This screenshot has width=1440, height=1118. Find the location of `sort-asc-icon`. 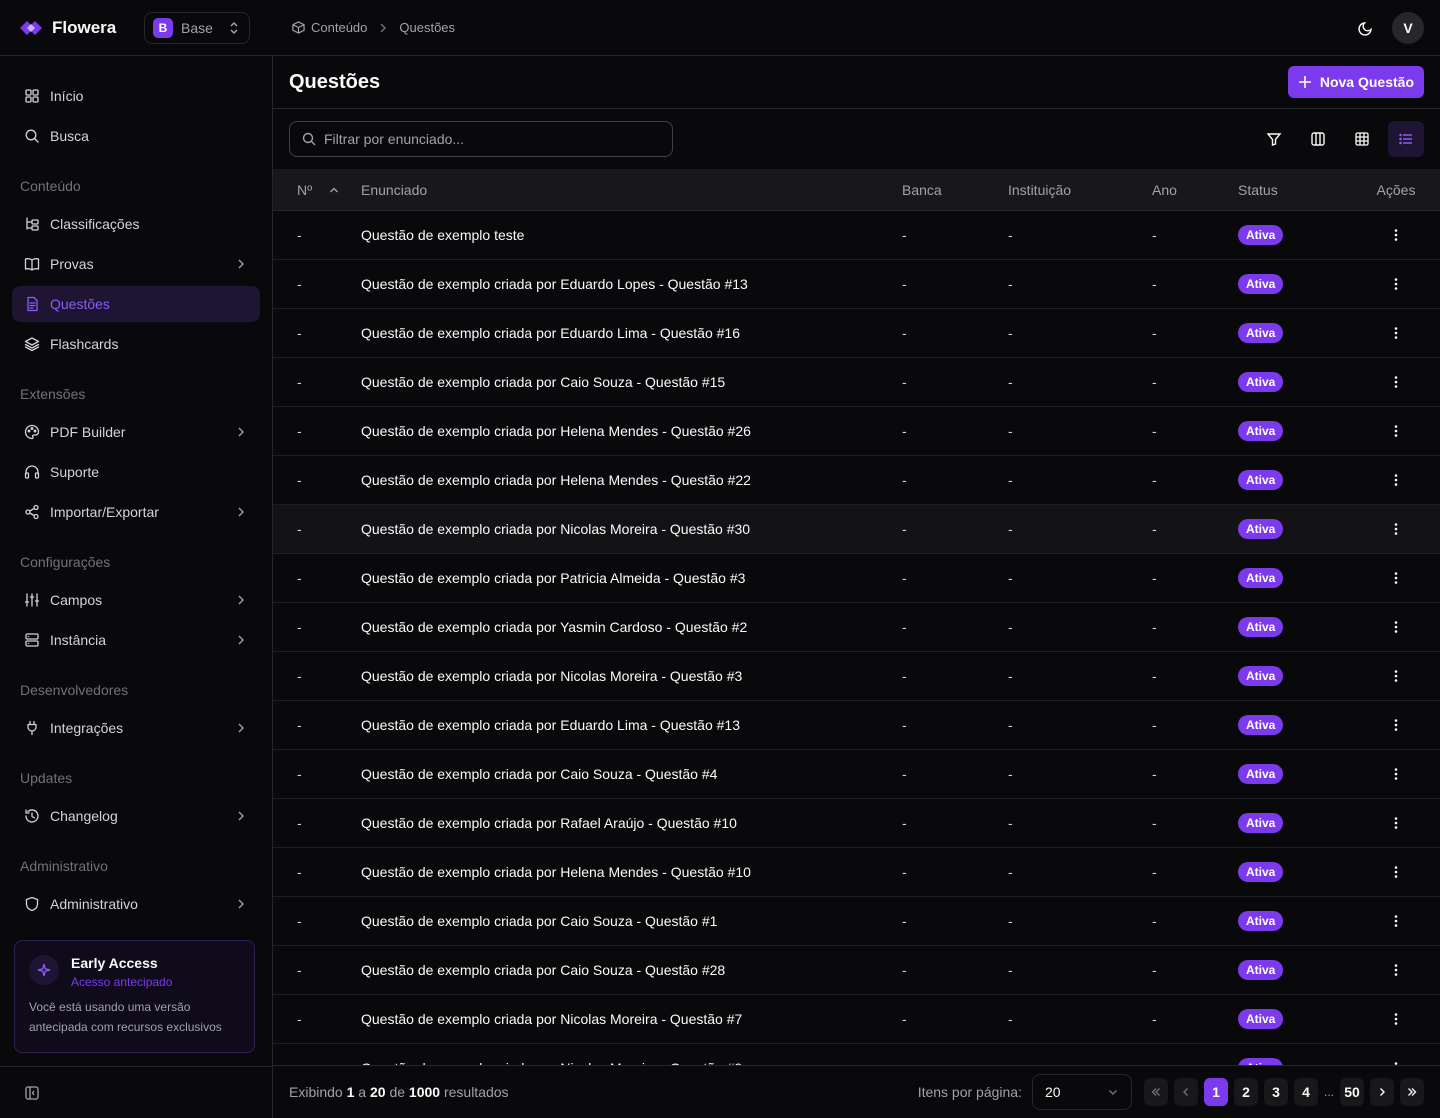

sort-asc-icon is located at coordinates (334, 190).